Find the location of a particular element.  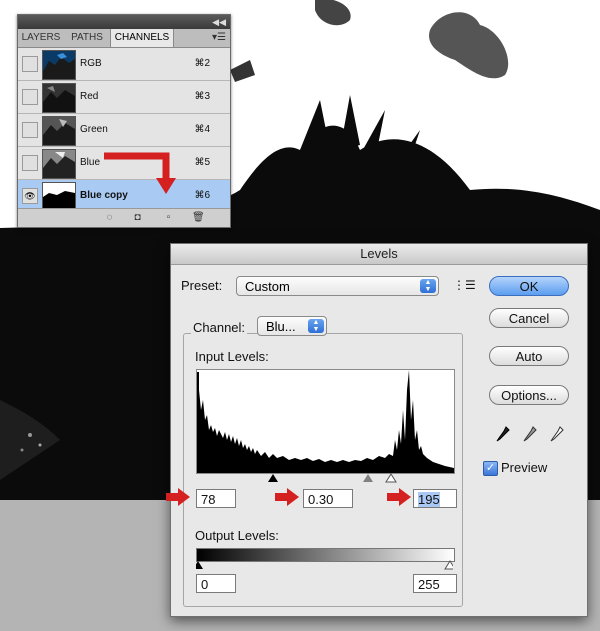

channel-shortcut: ⌘3 is located at coordinates (202, 96).